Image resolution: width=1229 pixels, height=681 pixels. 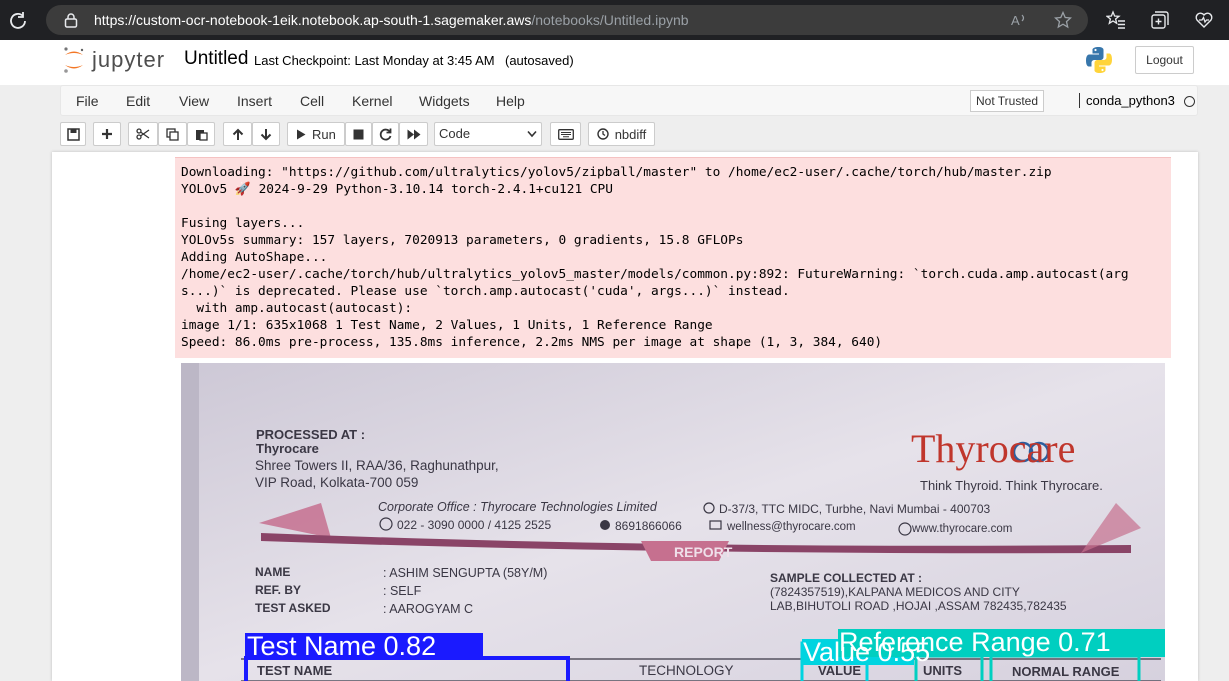 I want to click on jupyter-logo-icon, so click(x=74, y=60).